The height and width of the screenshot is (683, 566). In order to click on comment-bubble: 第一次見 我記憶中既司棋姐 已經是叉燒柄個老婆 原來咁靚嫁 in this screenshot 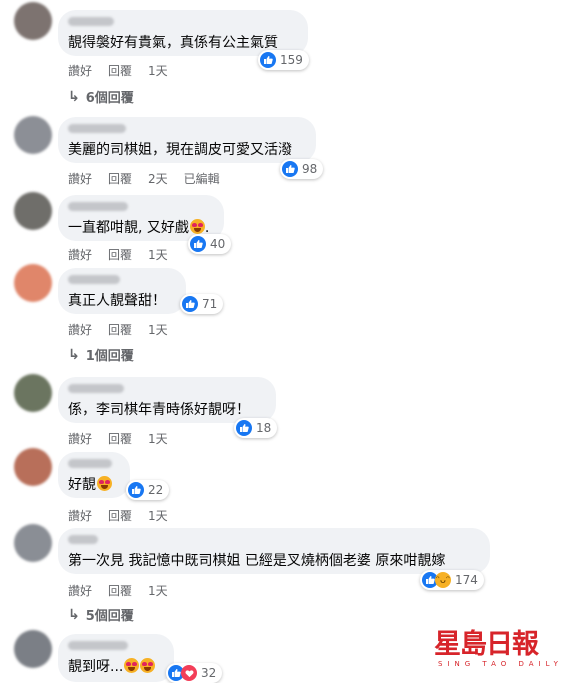, I will do `click(274, 551)`.